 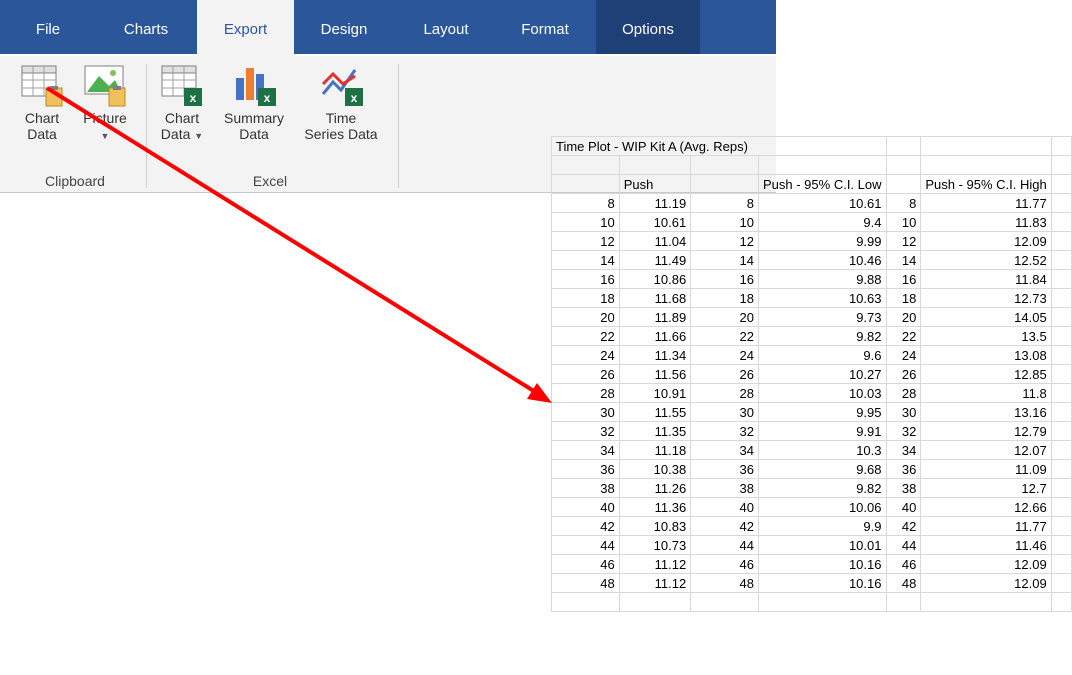 What do you see at coordinates (986, 545) in the screenshot?
I see `table-cell: 11.46` at bounding box center [986, 545].